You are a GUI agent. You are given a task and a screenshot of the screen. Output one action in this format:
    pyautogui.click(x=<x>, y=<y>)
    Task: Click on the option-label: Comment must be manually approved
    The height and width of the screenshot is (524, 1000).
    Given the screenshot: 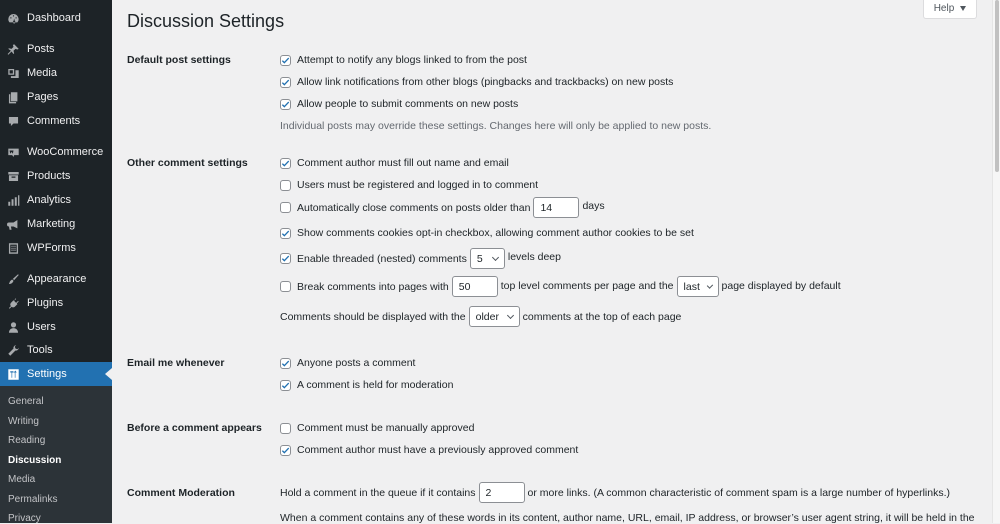 What is the action you would take?
    pyautogui.click(x=386, y=428)
    